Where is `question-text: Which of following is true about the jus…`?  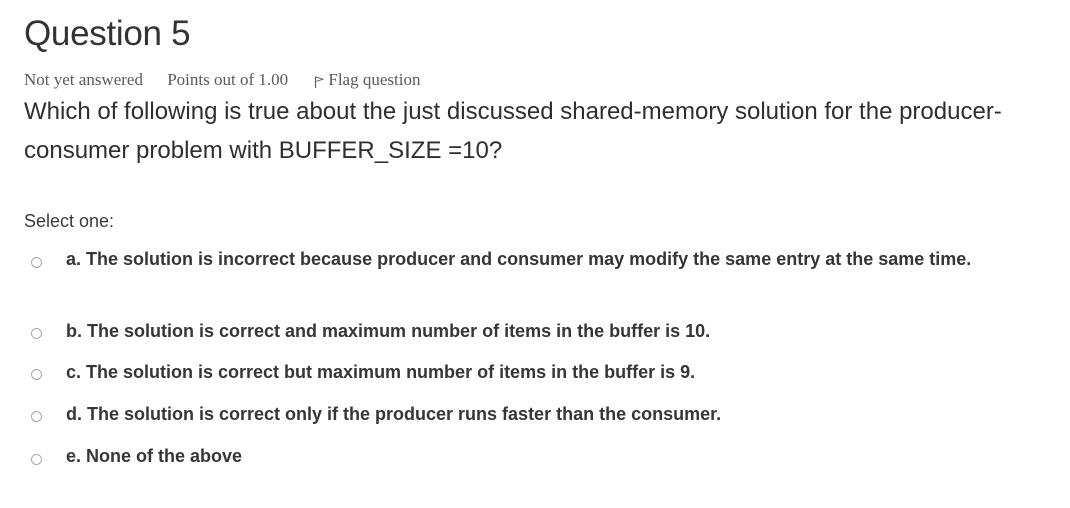
question-text: Which of following is true about the jus… is located at coordinates (513, 131).